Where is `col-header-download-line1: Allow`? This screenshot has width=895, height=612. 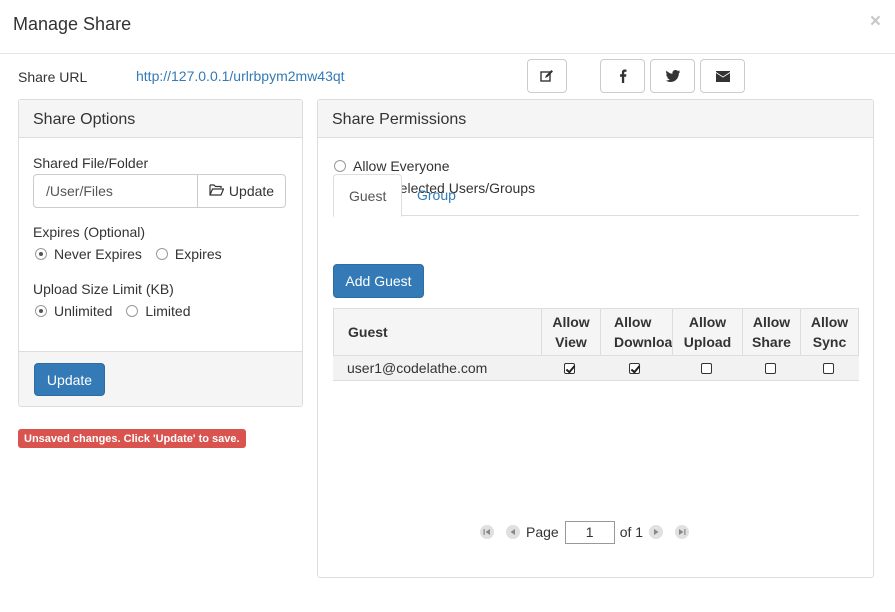
col-header-download-line1: Allow is located at coordinates (633, 322).